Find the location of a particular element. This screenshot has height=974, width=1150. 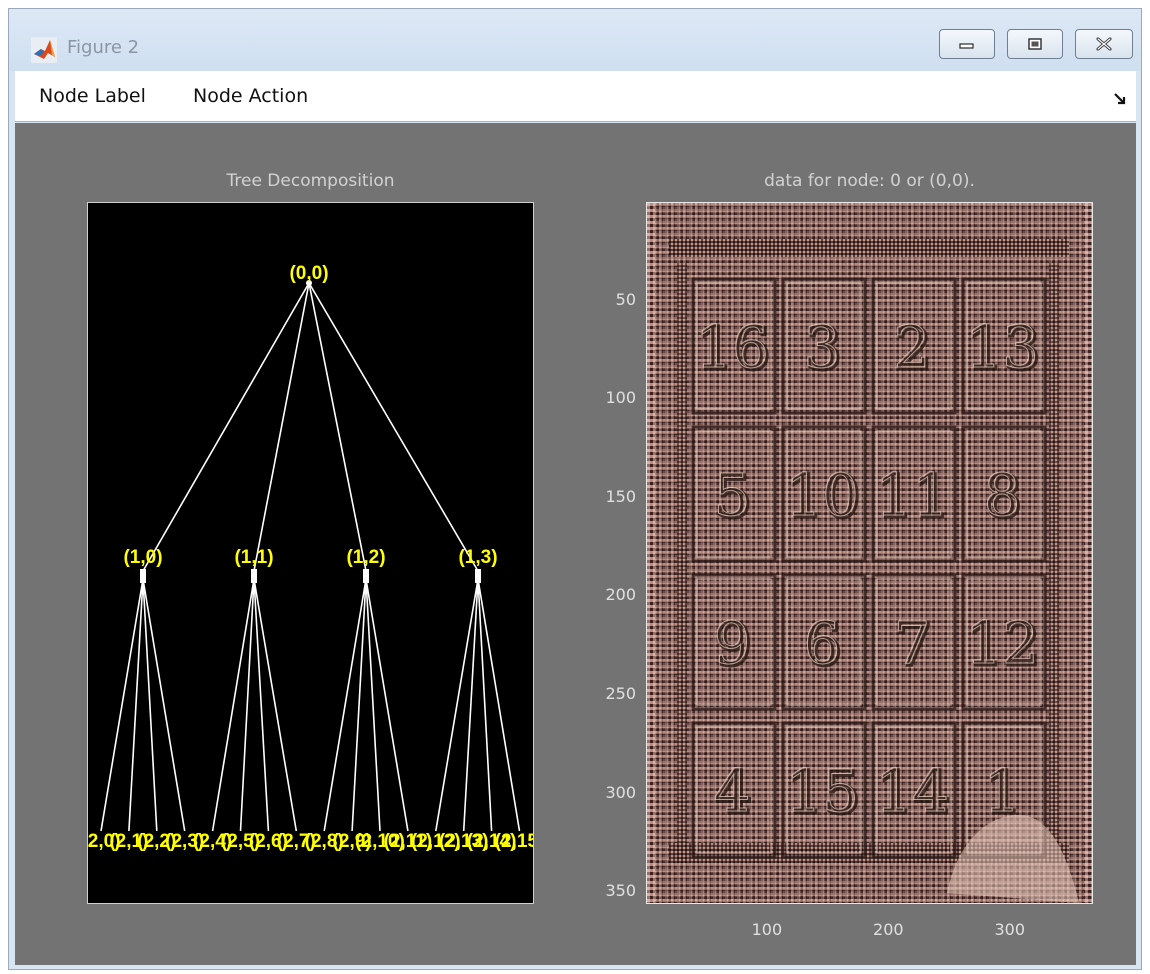

x-tick-label: 300 is located at coordinates (1010, 929).